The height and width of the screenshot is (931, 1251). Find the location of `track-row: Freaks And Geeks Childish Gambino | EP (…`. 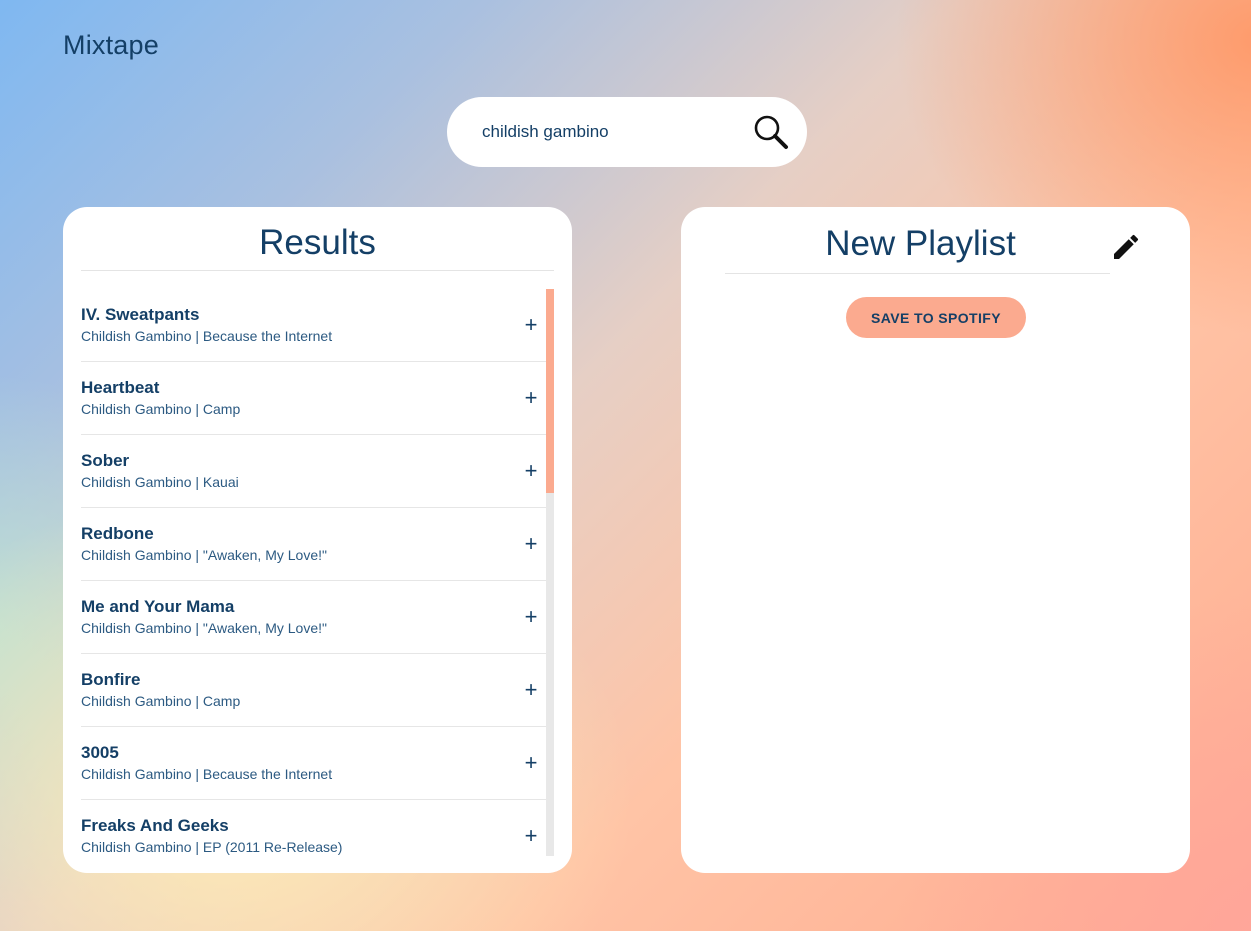

track-row: Freaks And Geeks Childish Gambino | EP (… is located at coordinates (313, 830).